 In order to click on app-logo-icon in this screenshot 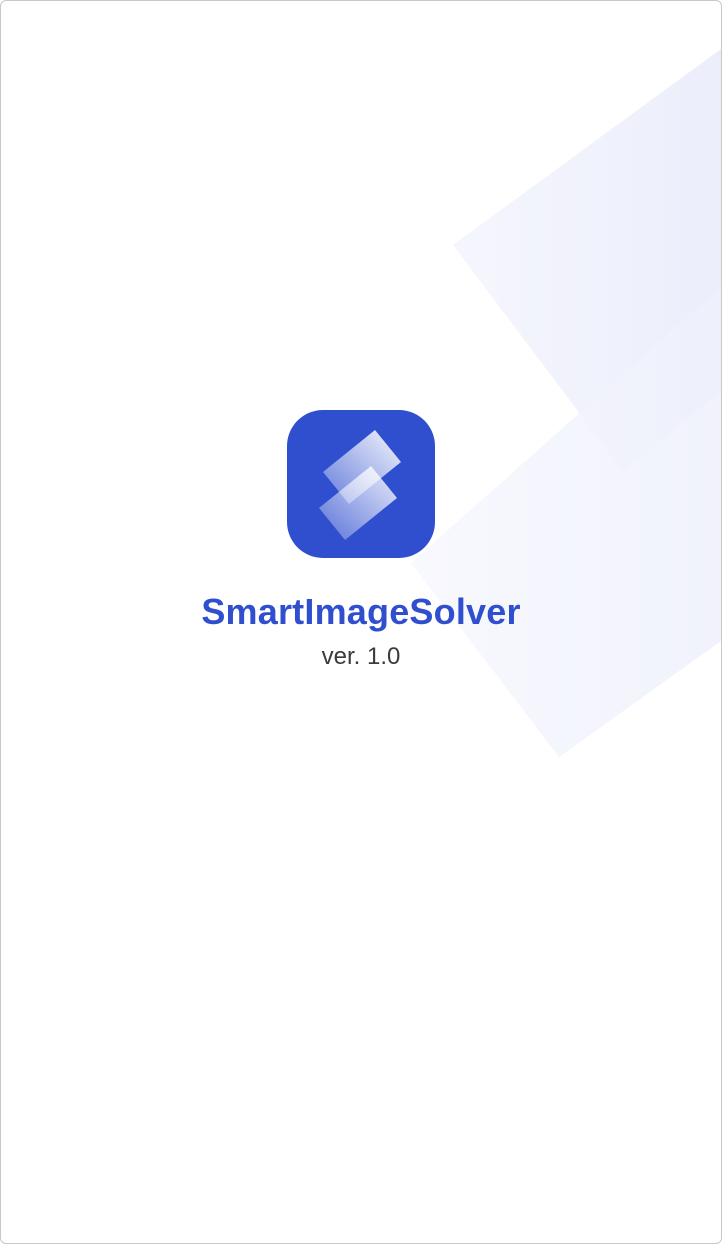, I will do `click(361, 484)`.